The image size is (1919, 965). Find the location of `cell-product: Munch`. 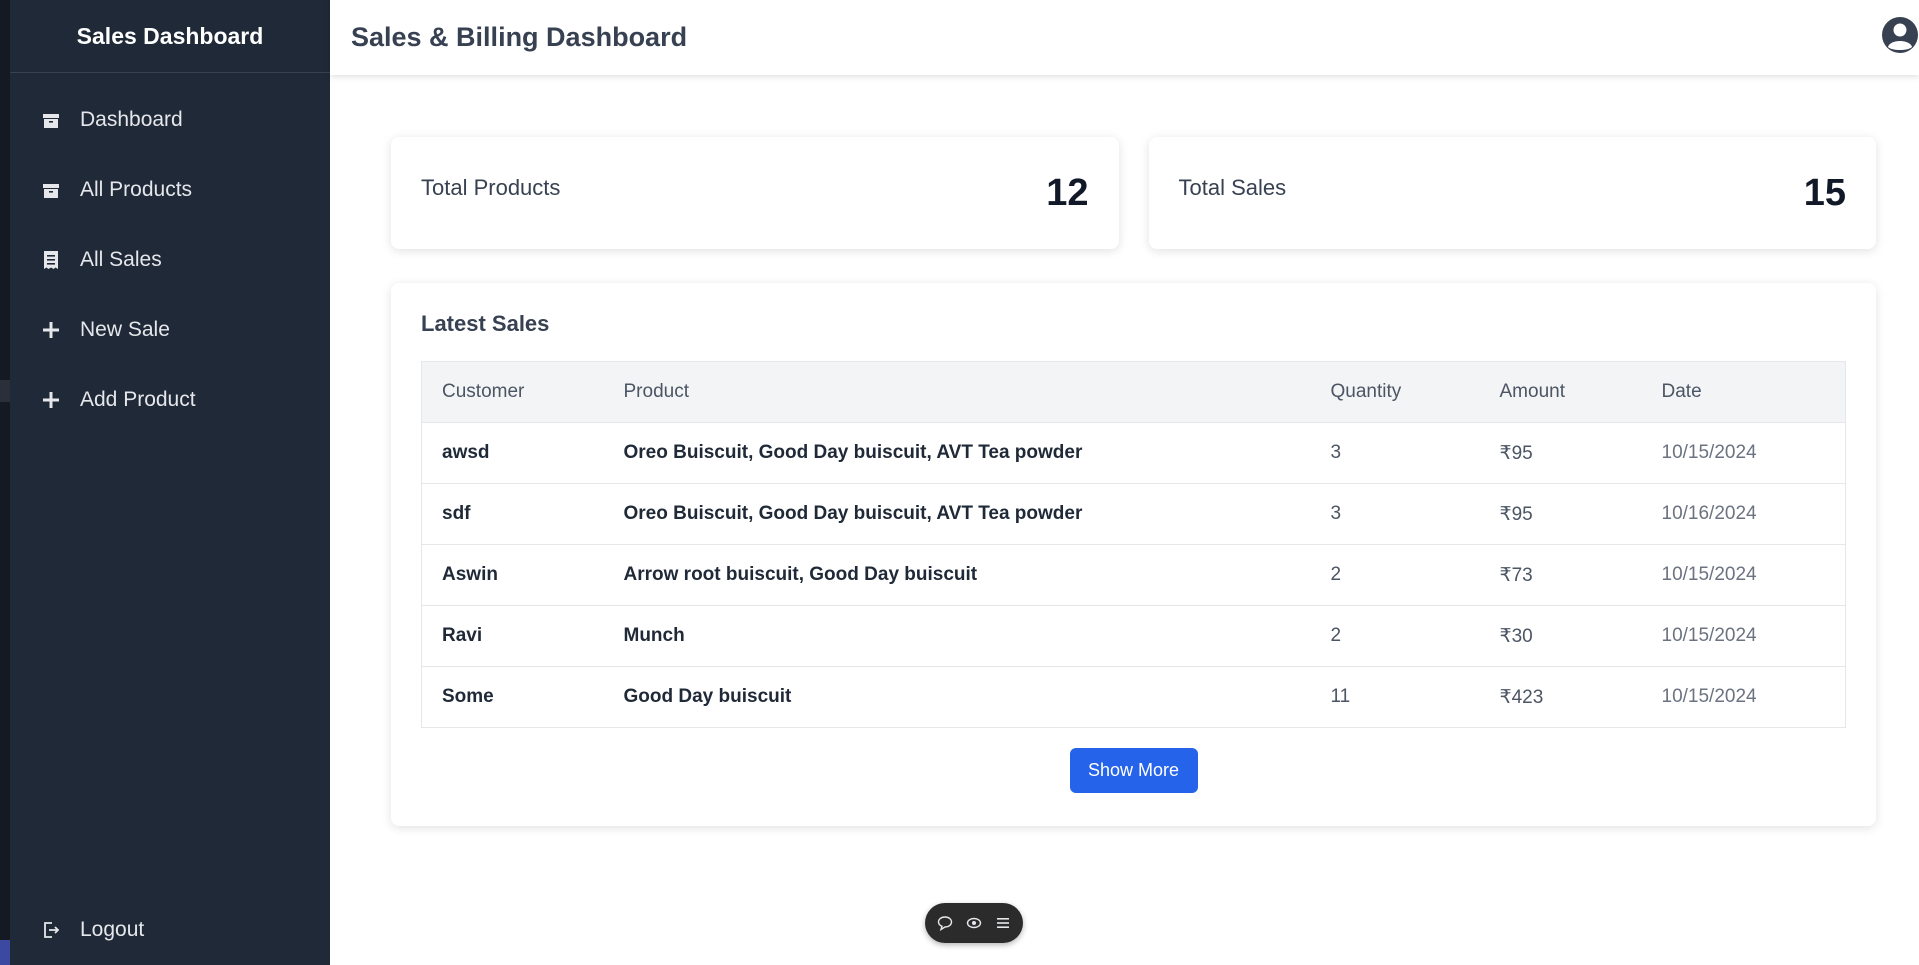

cell-product: Munch is located at coordinates (957, 636).